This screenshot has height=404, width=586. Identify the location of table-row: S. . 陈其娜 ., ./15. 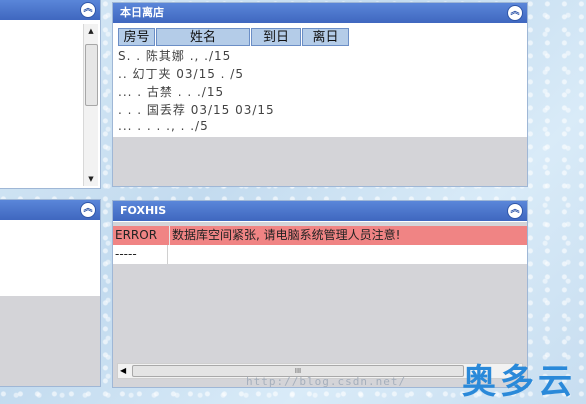
(174, 55).